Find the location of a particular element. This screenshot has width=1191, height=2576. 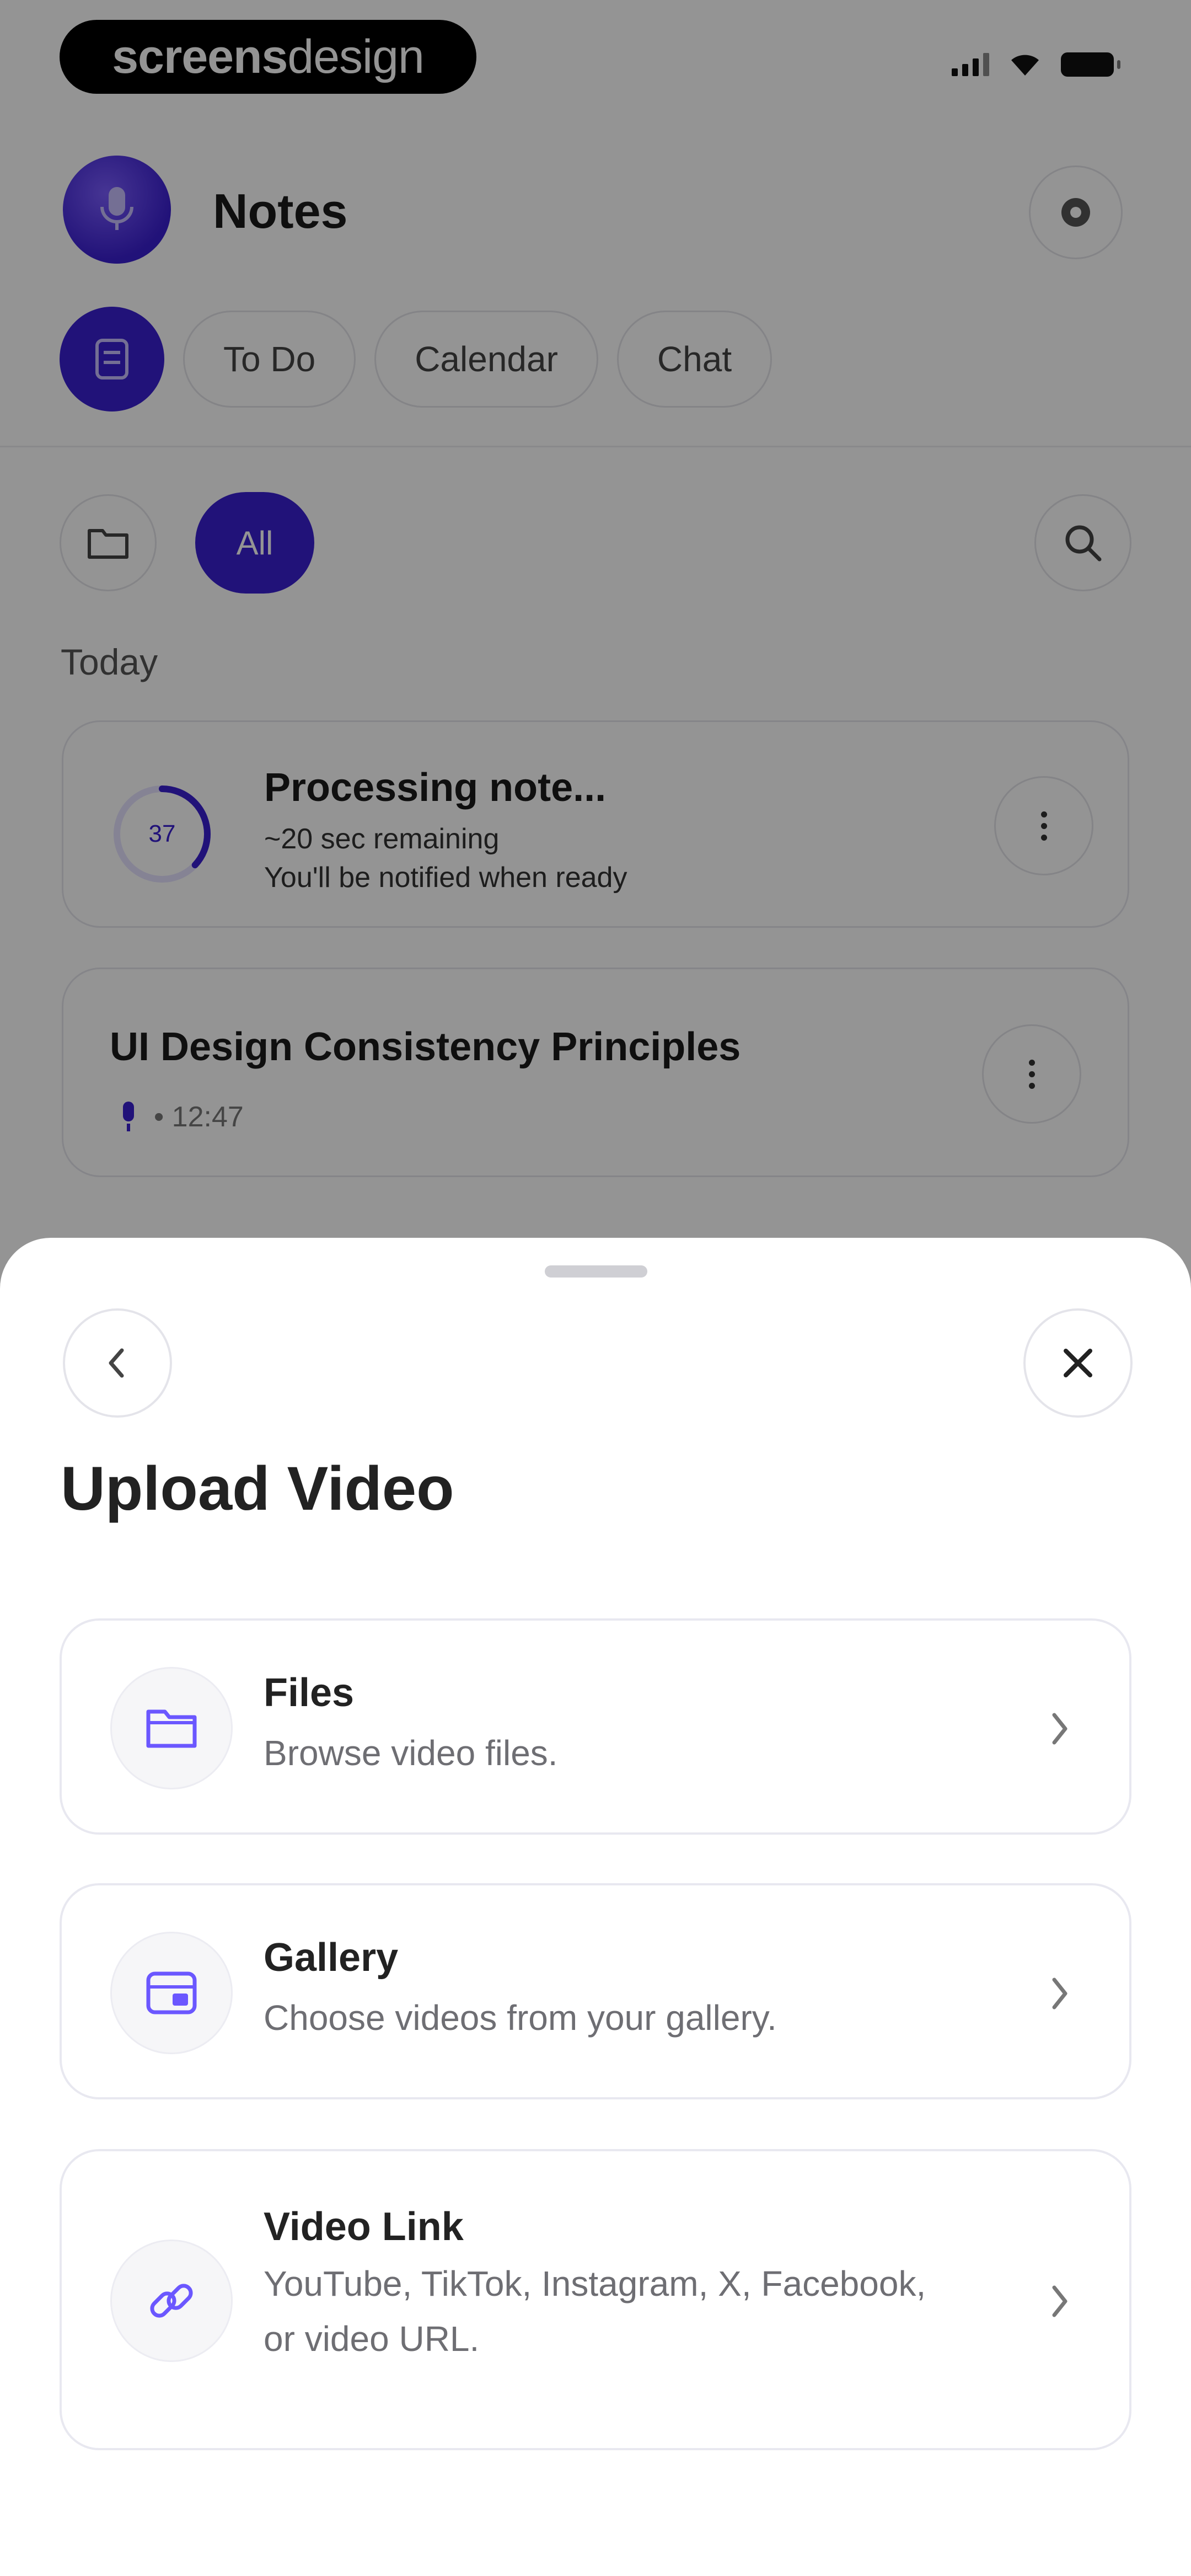

option-gallery: Gallery Choose videos from your gallery. is located at coordinates (595, 1991).